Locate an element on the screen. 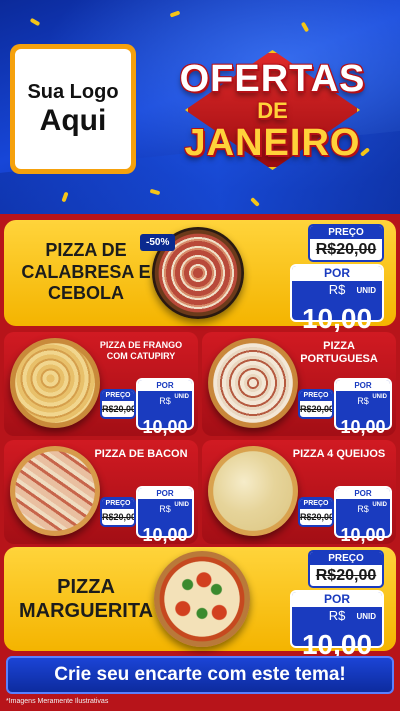 This screenshot has width=400, height=711. badge-title-de: DE is located at coordinates (272, 110).